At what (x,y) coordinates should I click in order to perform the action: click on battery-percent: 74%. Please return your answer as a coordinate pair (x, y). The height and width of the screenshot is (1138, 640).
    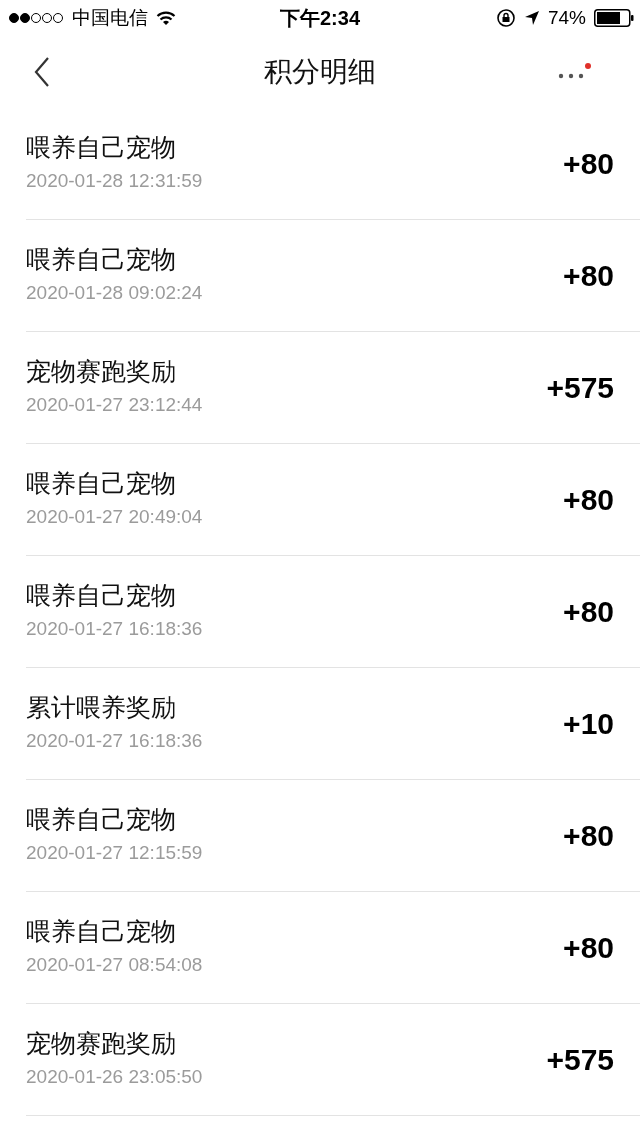
    Looking at the image, I should click on (566, 18).